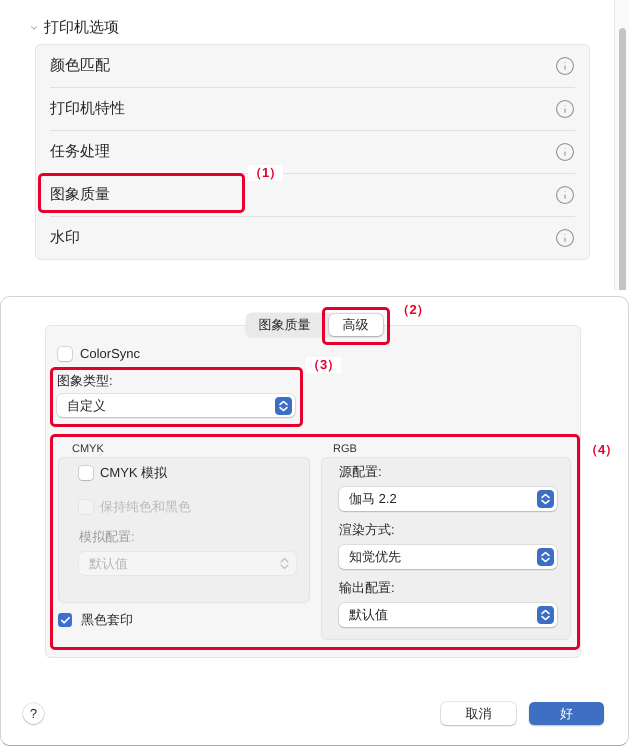 This screenshot has width=629, height=748. Describe the element at coordinates (622, 159) in the screenshot. I see `scrollbar-thumb` at that location.